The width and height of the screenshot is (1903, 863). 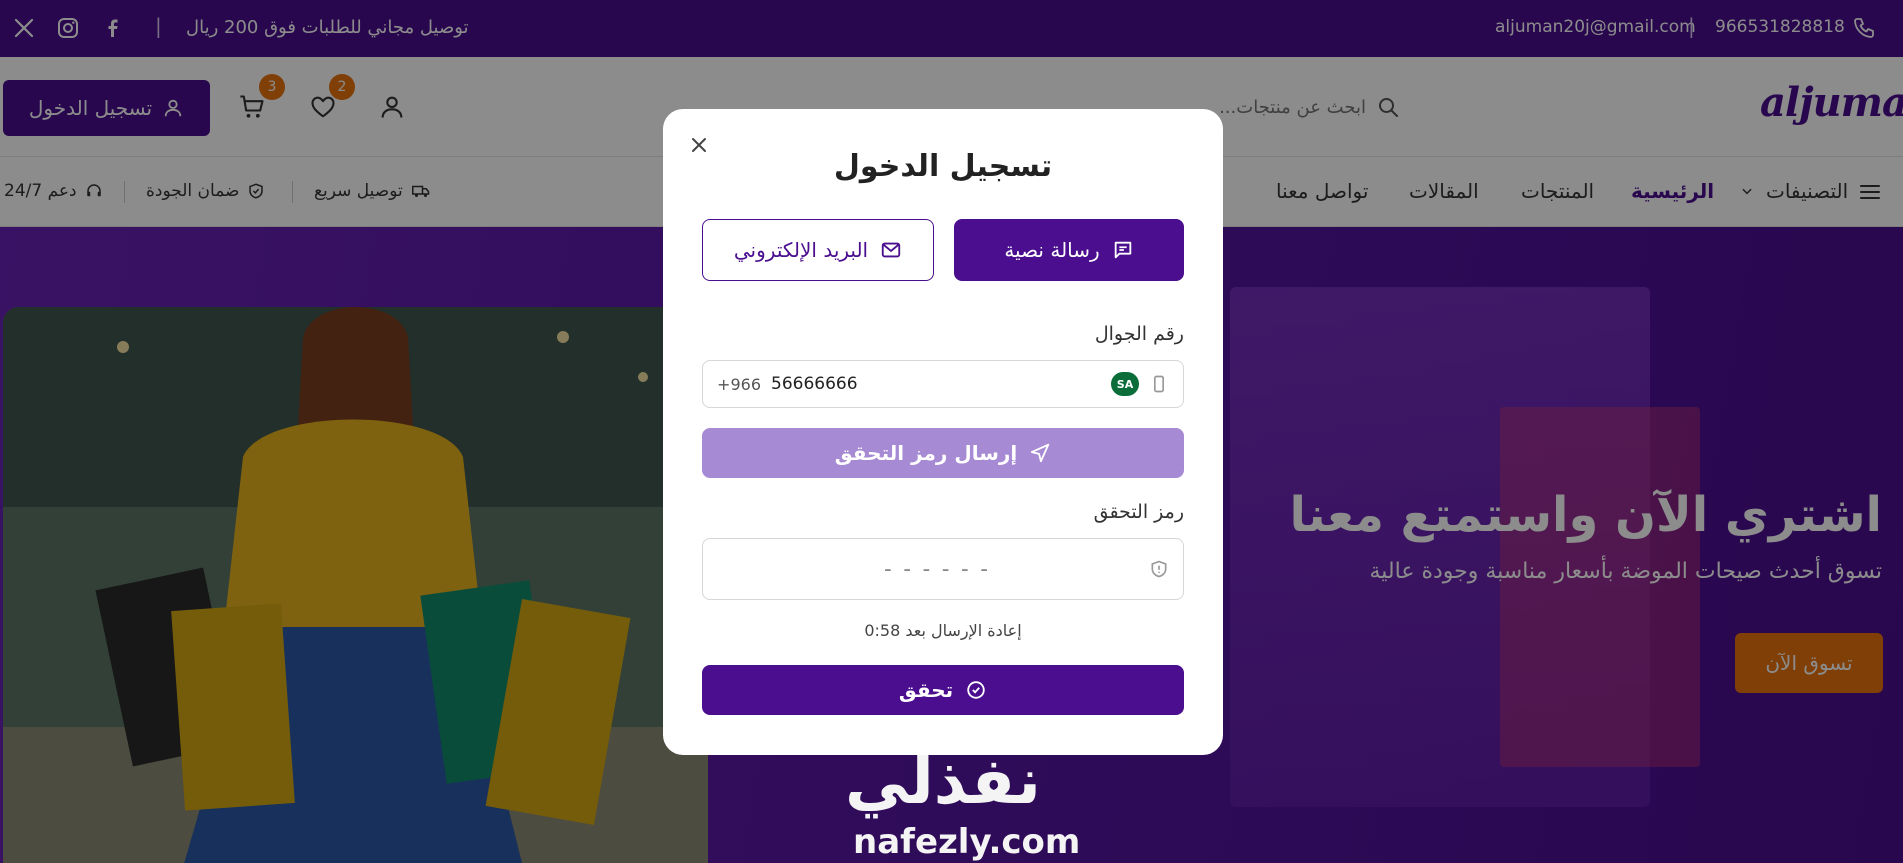 What do you see at coordinates (891, 250) in the screenshot?
I see `mail-icon` at bounding box center [891, 250].